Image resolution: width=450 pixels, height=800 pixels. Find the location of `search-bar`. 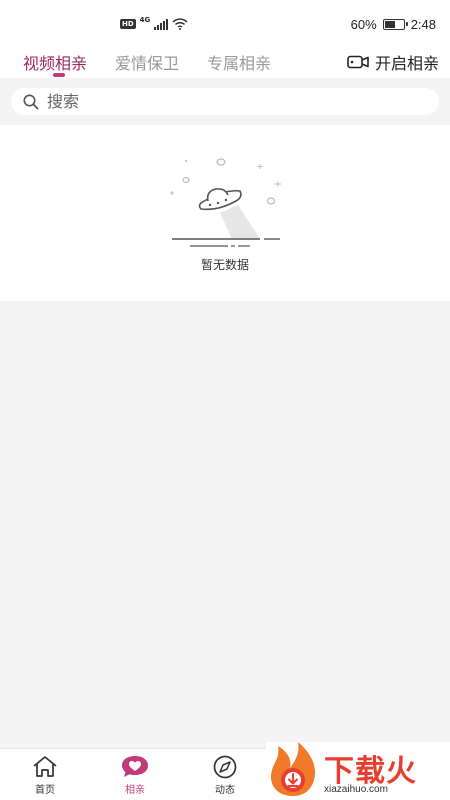

search-bar is located at coordinates (225, 101).